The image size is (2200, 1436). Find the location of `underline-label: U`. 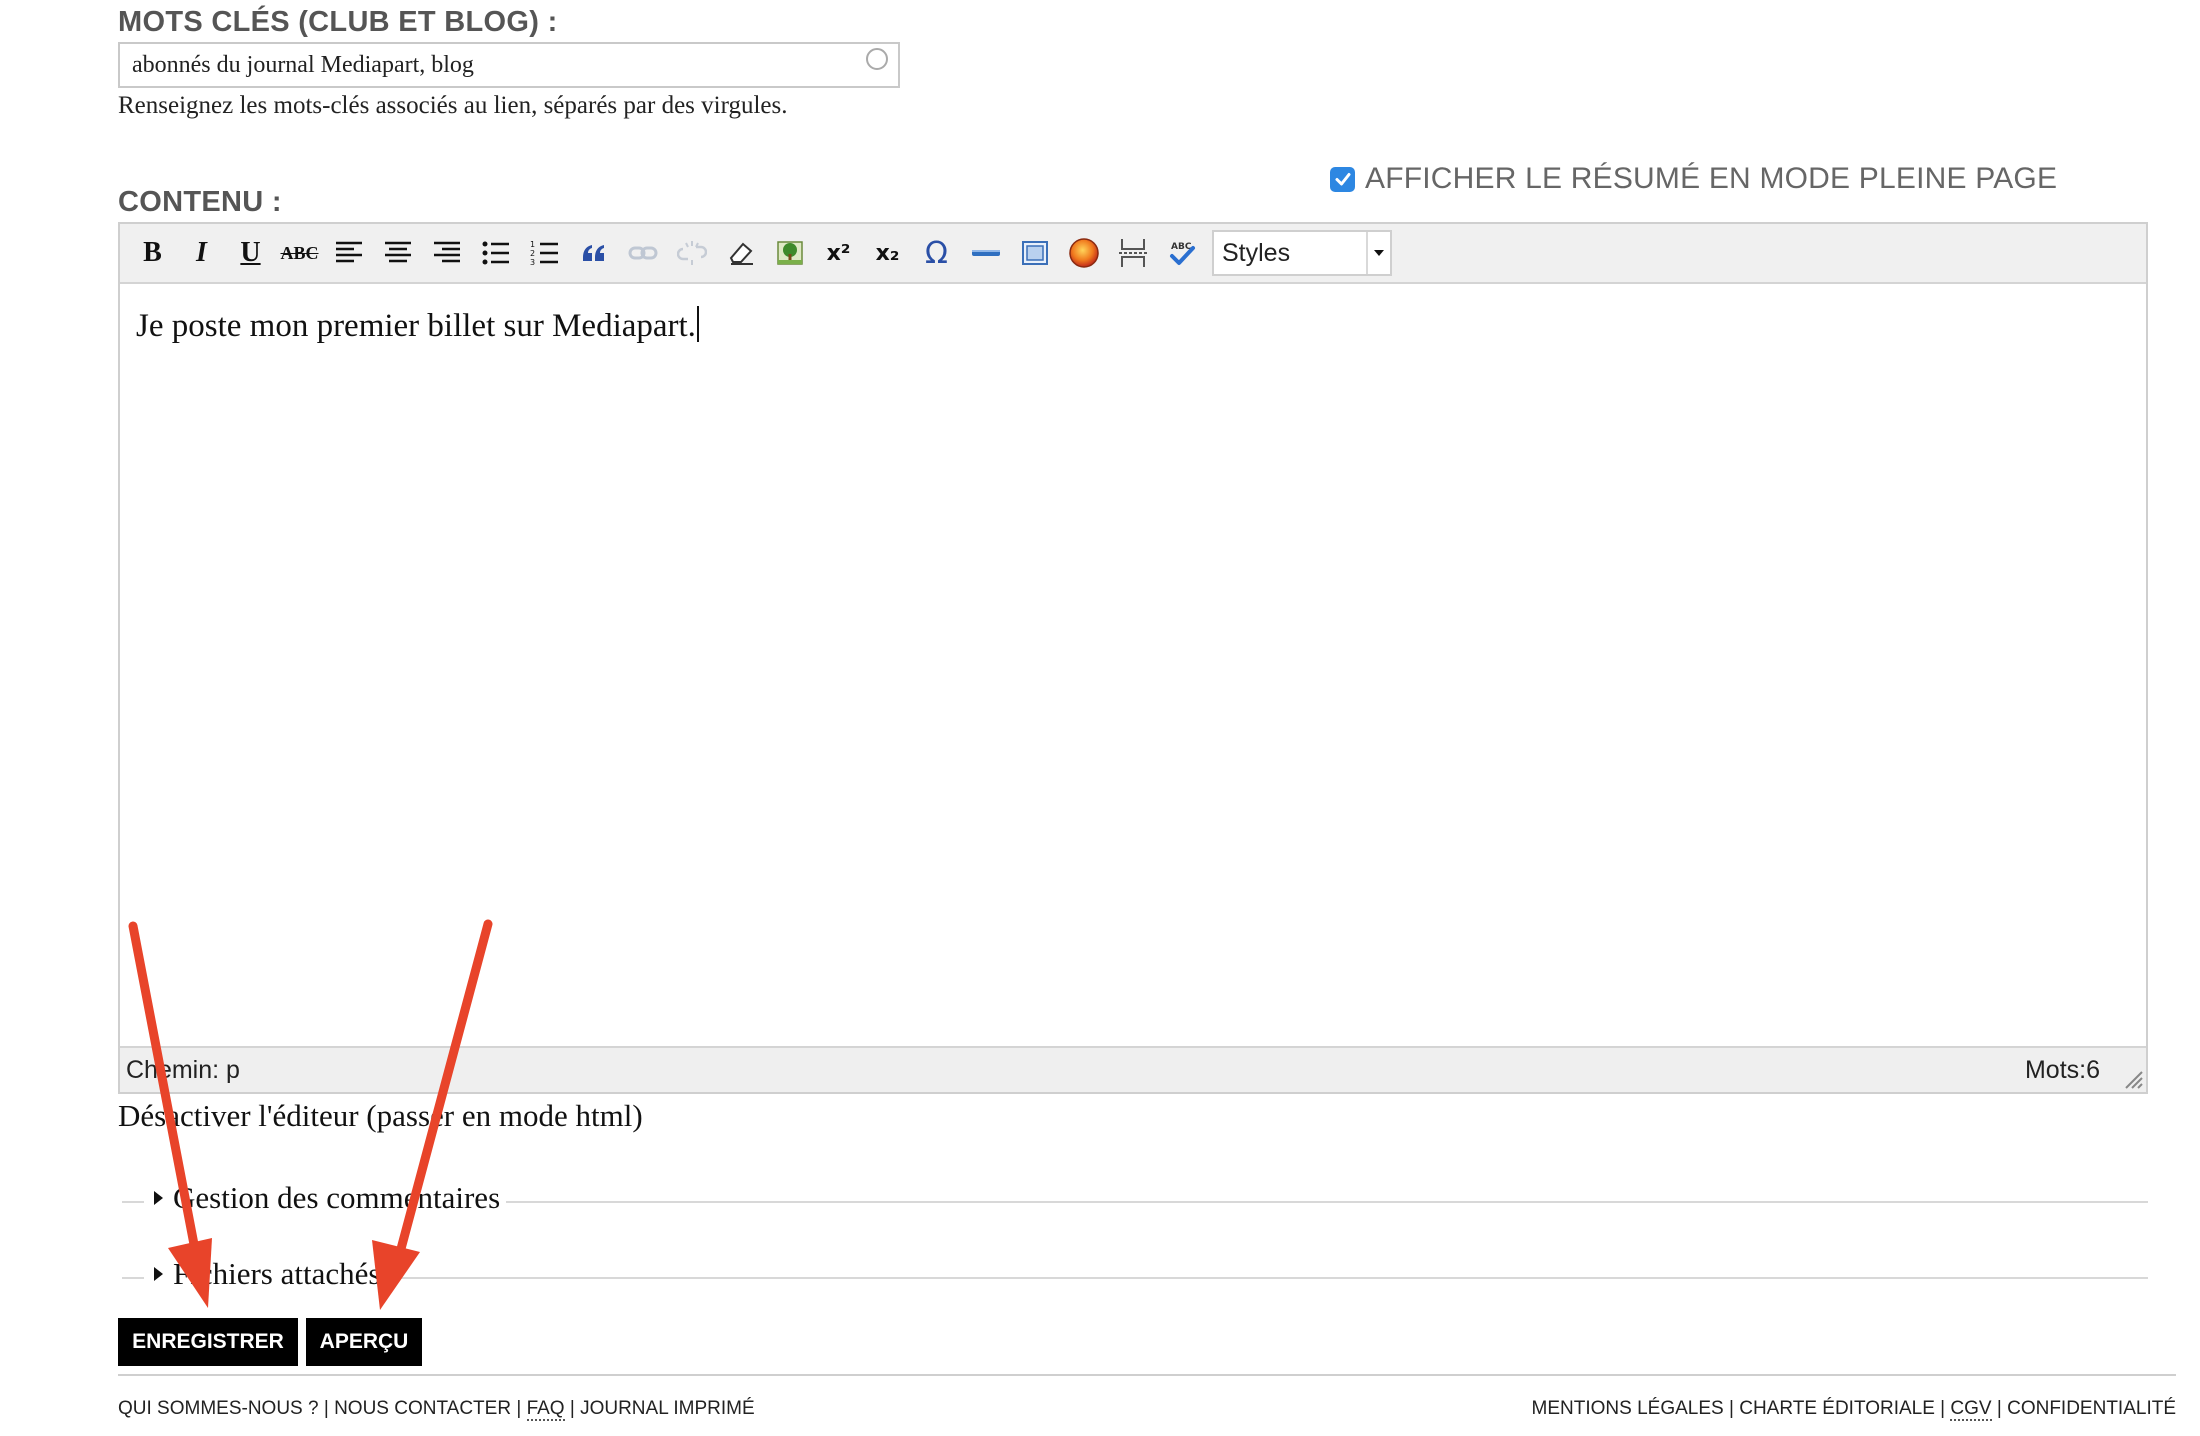

underline-label: U is located at coordinates (250, 252).